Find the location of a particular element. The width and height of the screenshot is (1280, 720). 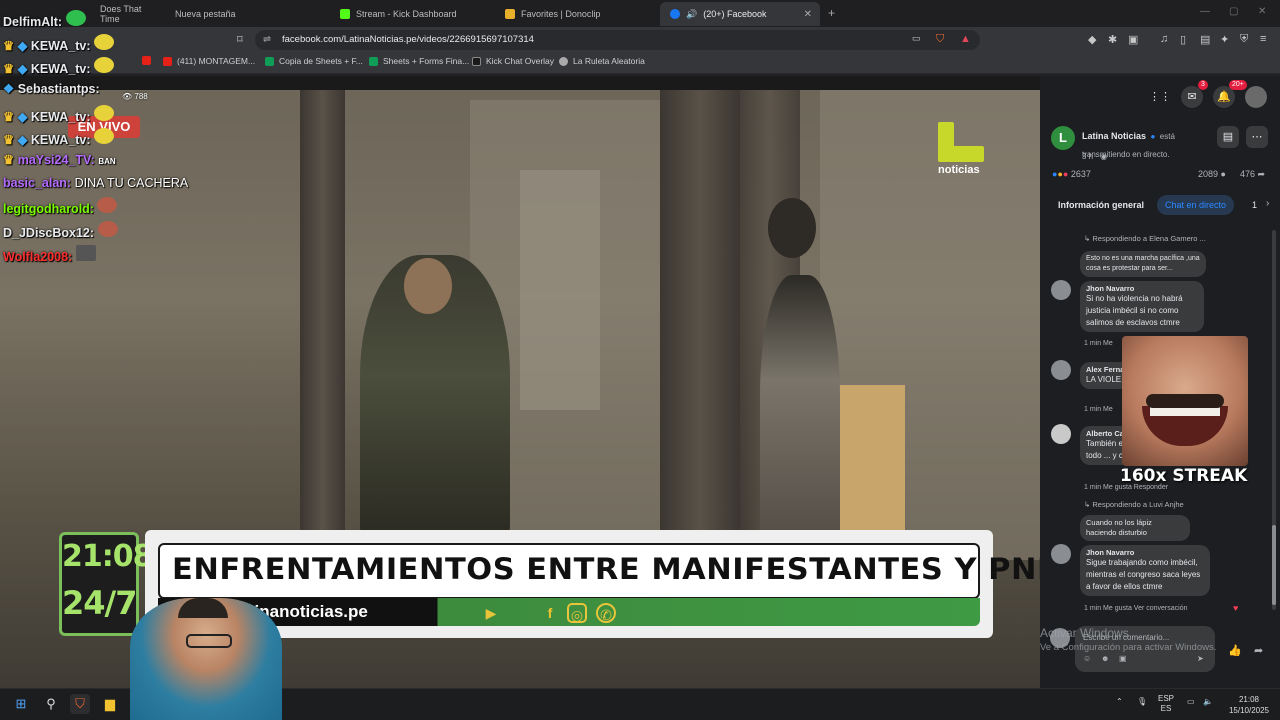

microphone-icon: 🎙 is located at coordinates (1142, 701).